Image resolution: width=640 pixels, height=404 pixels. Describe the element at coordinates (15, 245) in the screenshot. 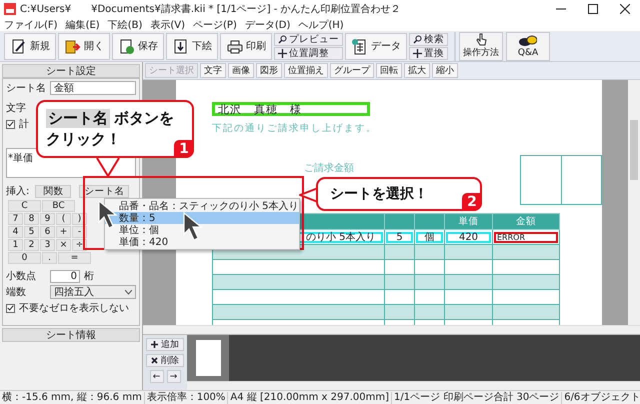

I see `calculator-key: 1` at that location.